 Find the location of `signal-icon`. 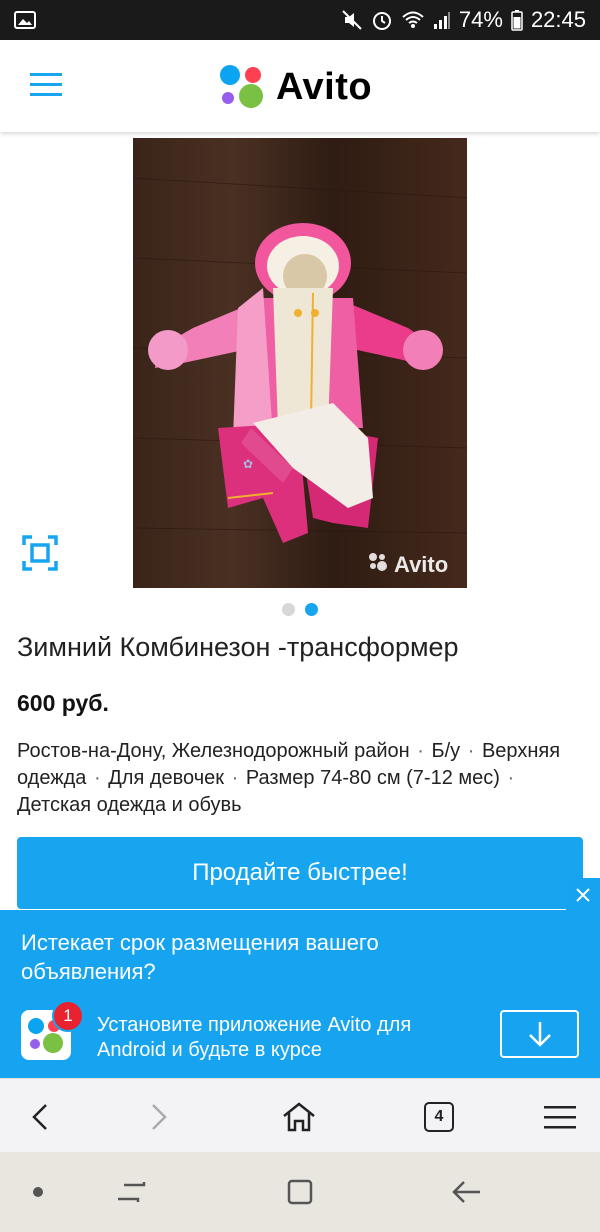

signal-icon is located at coordinates (442, 20).